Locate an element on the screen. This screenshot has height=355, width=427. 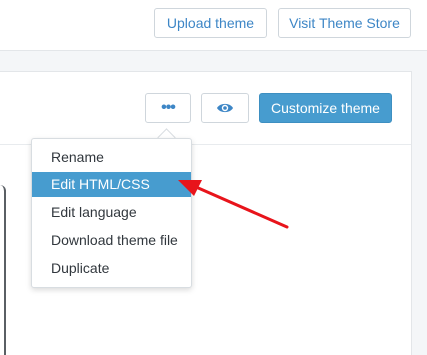
menu-item-rename: Rename is located at coordinates (111, 157).